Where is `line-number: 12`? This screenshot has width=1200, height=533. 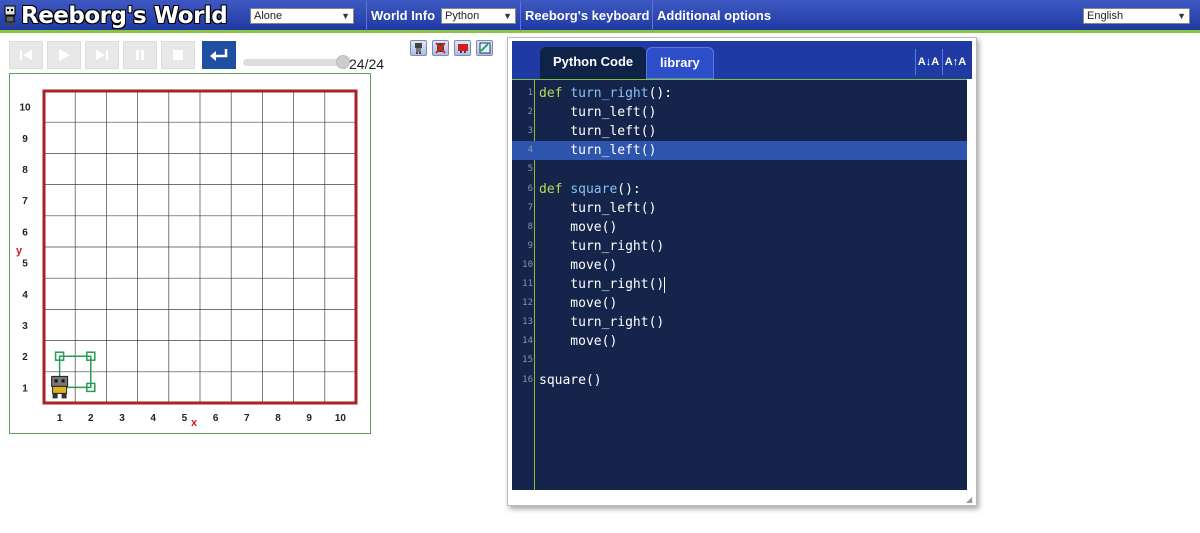 line-number: 12 is located at coordinates (527, 303).